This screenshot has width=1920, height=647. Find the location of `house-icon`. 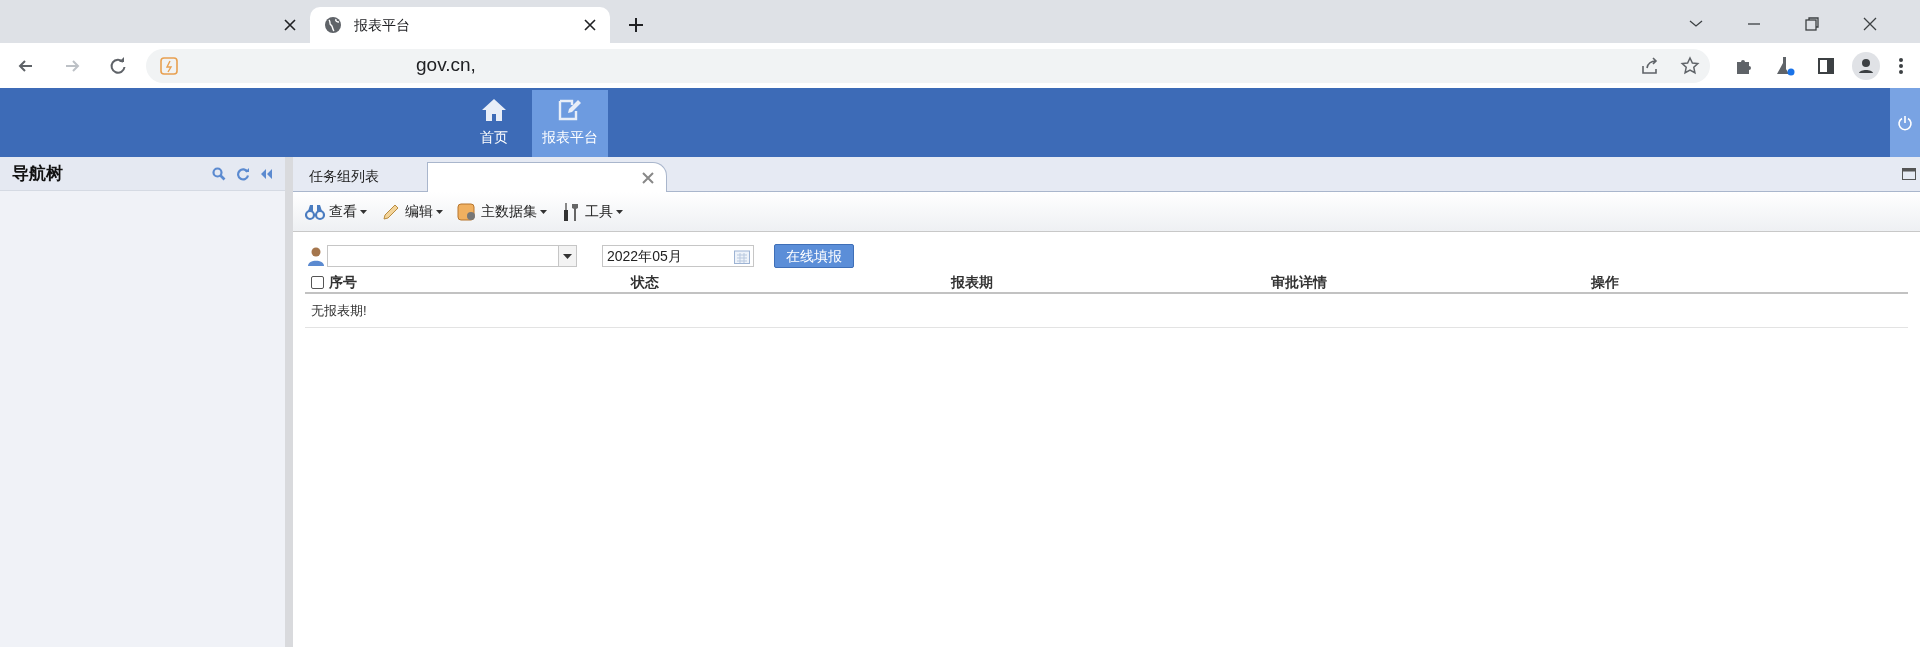

house-icon is located at coordinates (494, 110).